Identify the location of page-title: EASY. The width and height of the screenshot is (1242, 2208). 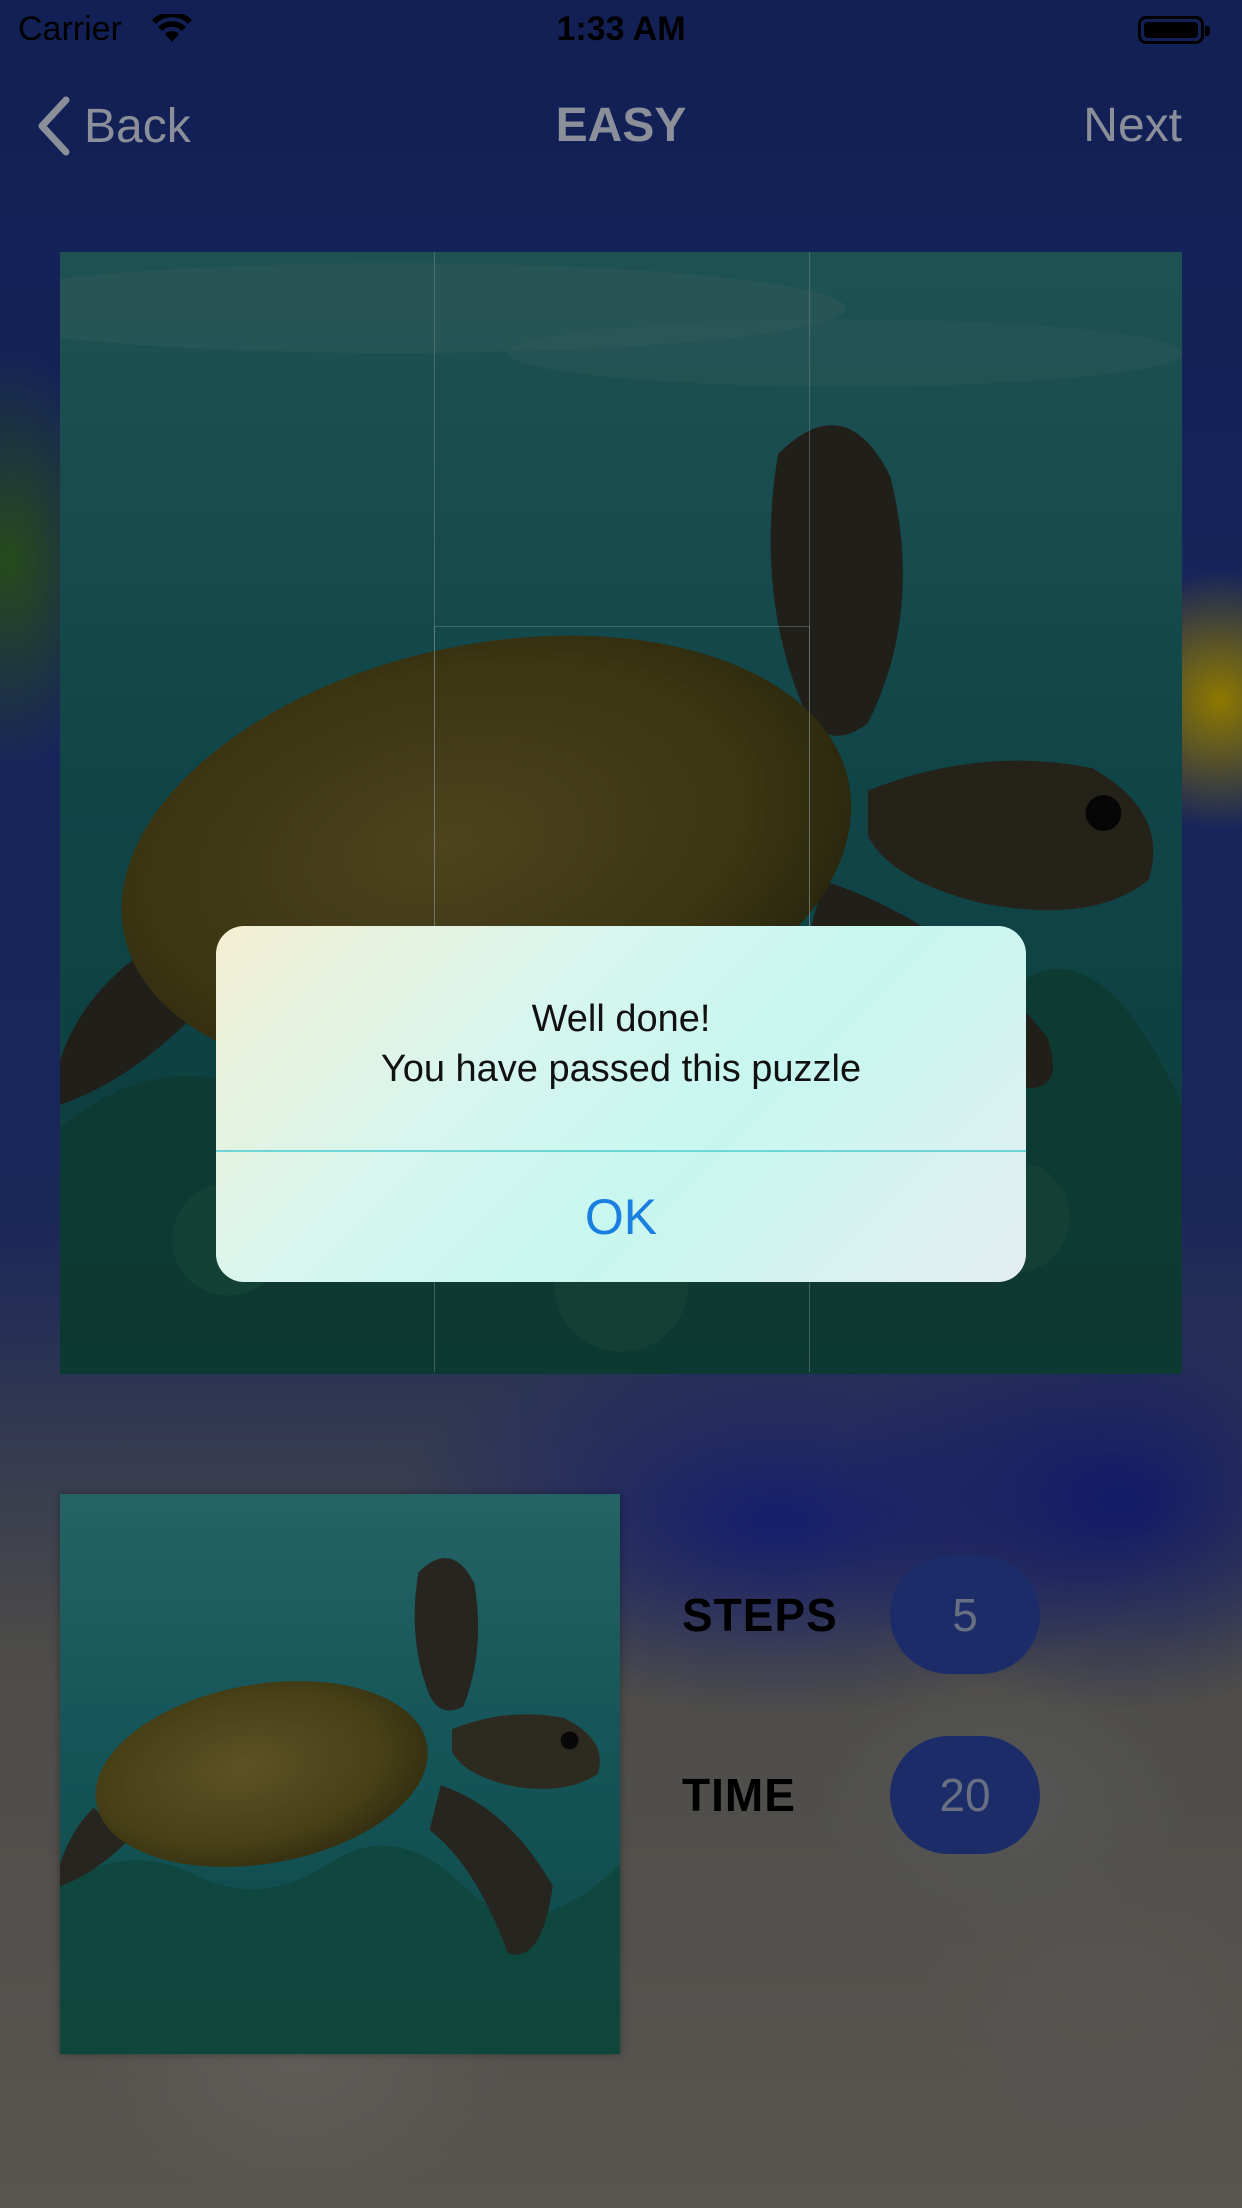
(621, 125).